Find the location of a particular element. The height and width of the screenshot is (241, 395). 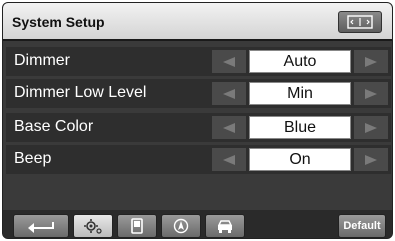

setting-row-dimmer: Dimmer Auto is located at coordinates (198, 61).